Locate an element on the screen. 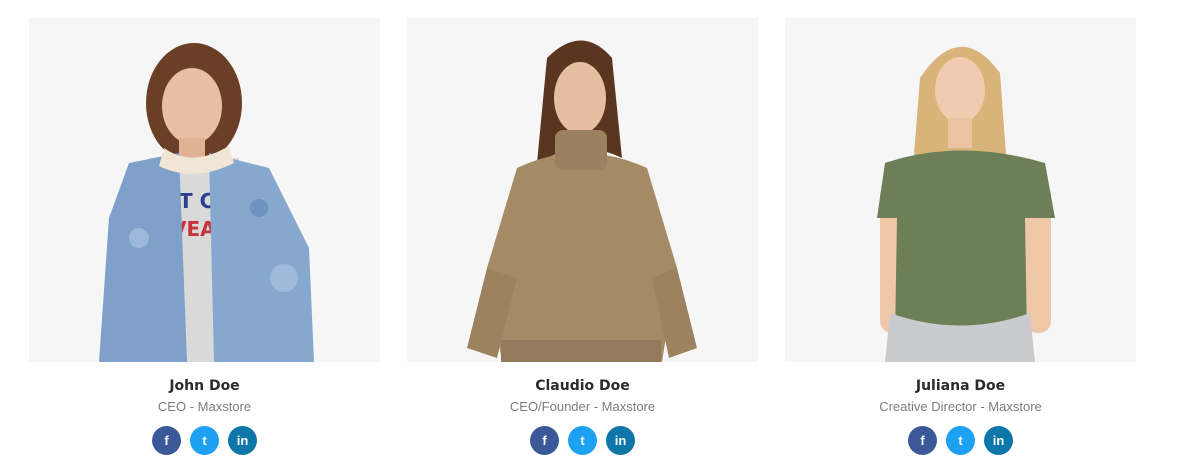  person-knit-sweater-photo is located at coordinates (582, 201).